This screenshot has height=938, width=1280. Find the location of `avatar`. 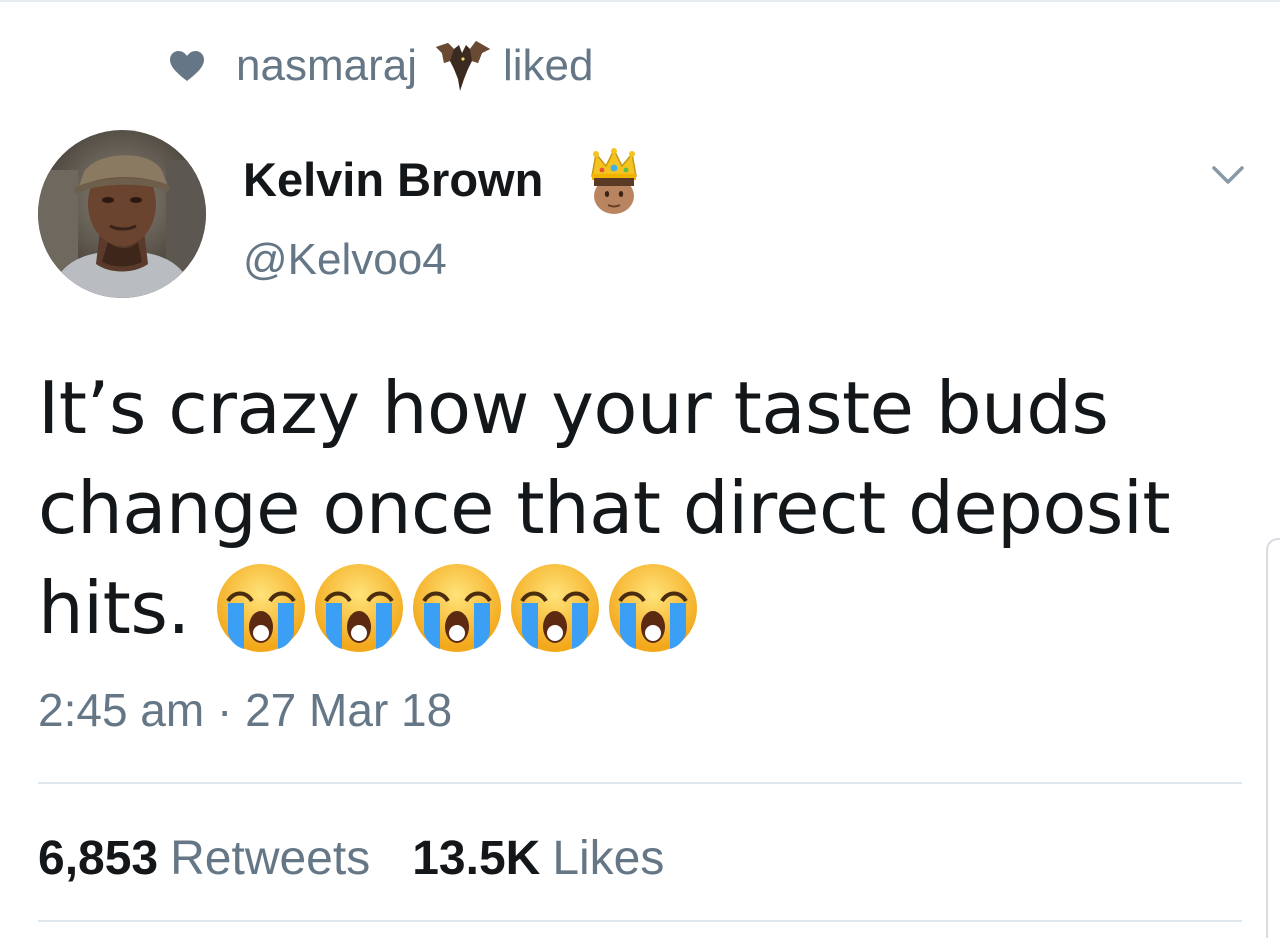

avatar is located at coordinates (122, 214).